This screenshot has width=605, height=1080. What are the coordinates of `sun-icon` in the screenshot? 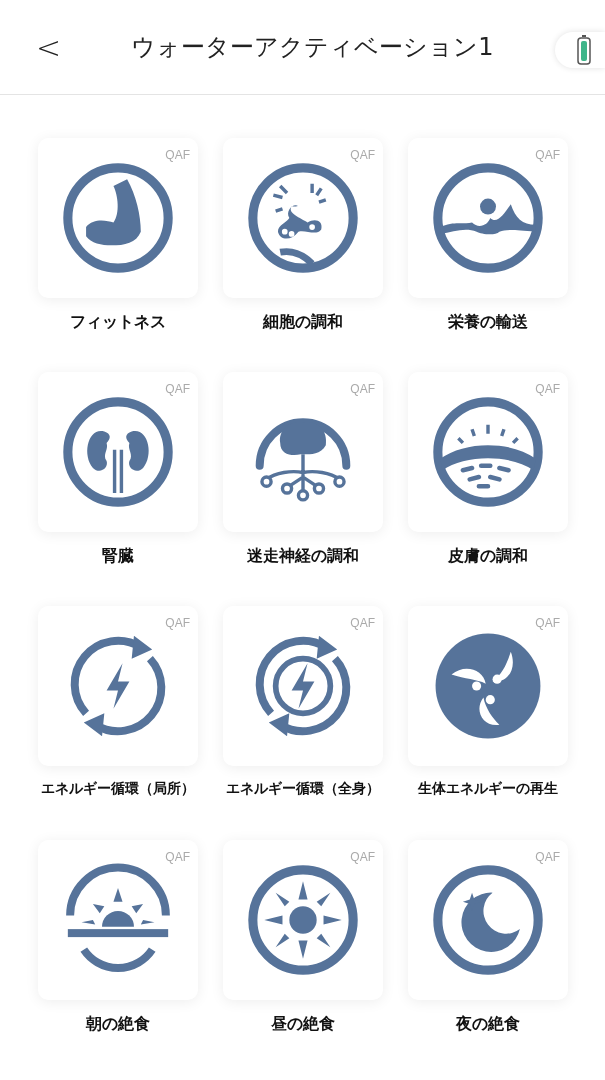 It's located at (303, 920).